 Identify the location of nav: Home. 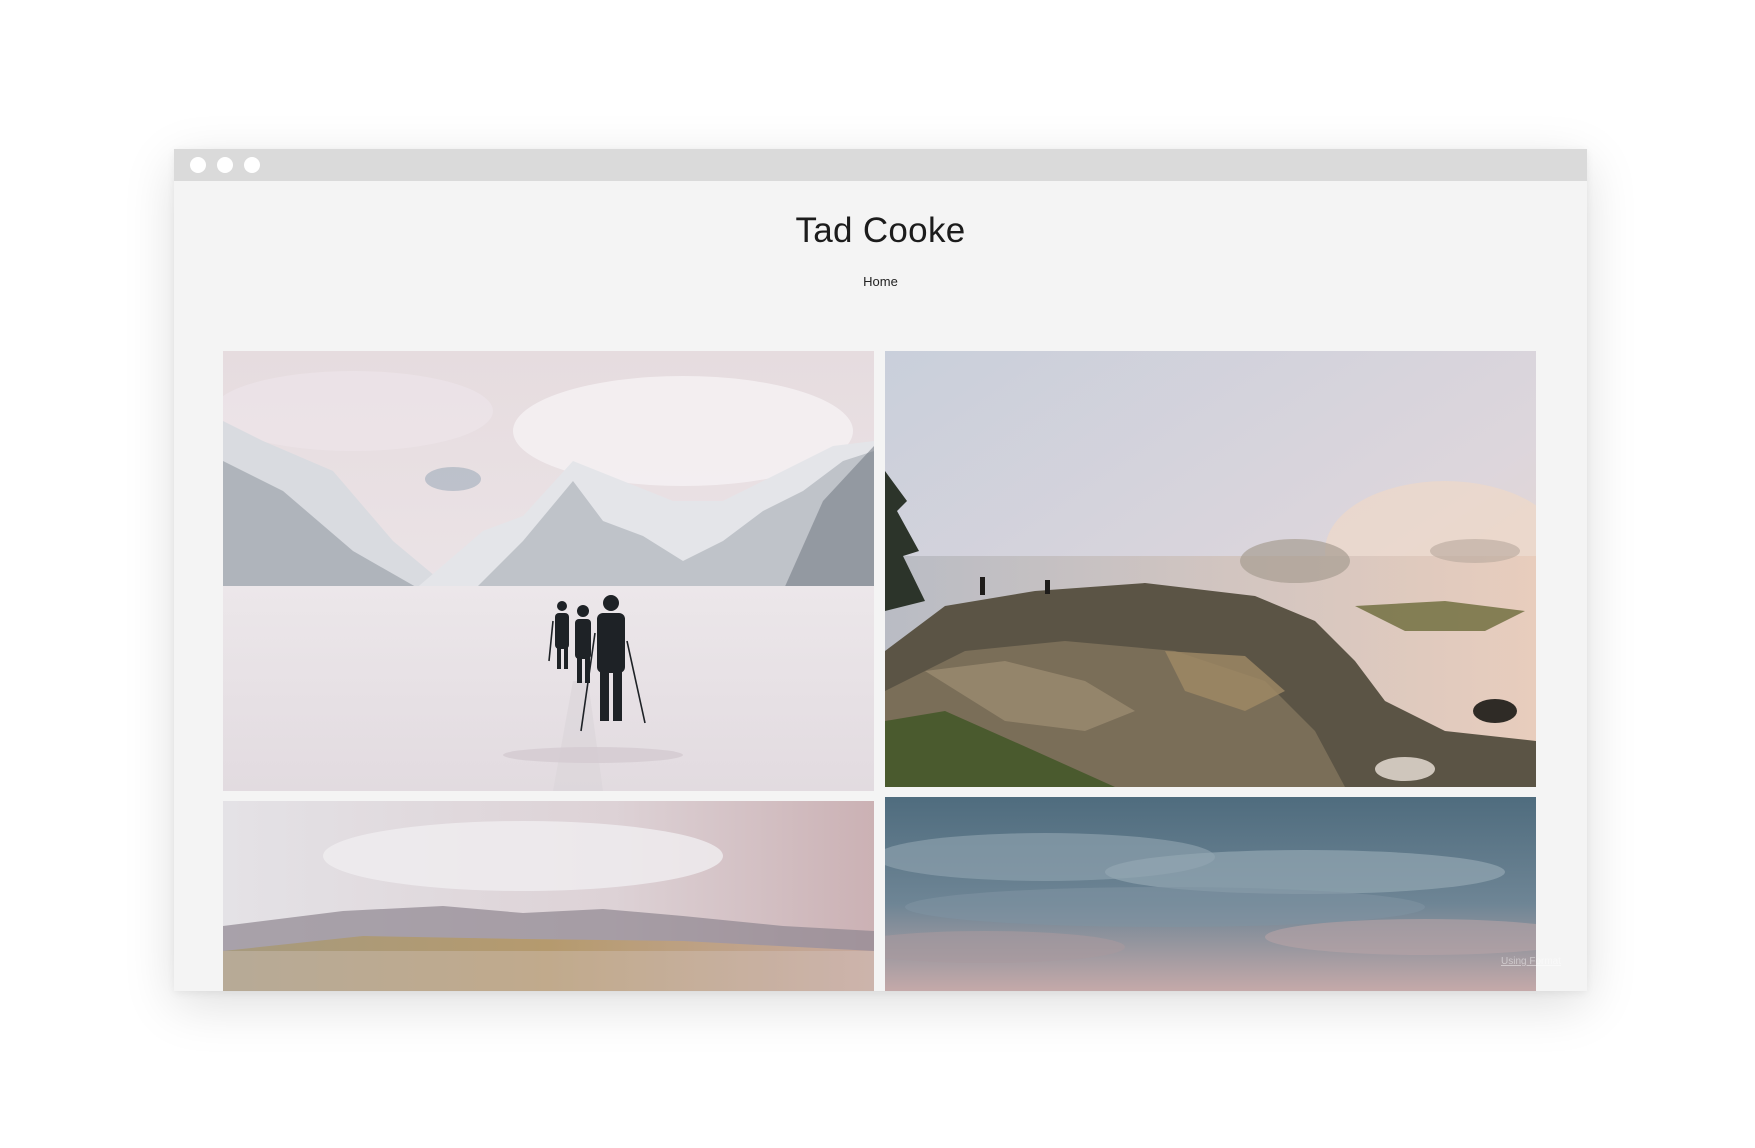
(880, 281).